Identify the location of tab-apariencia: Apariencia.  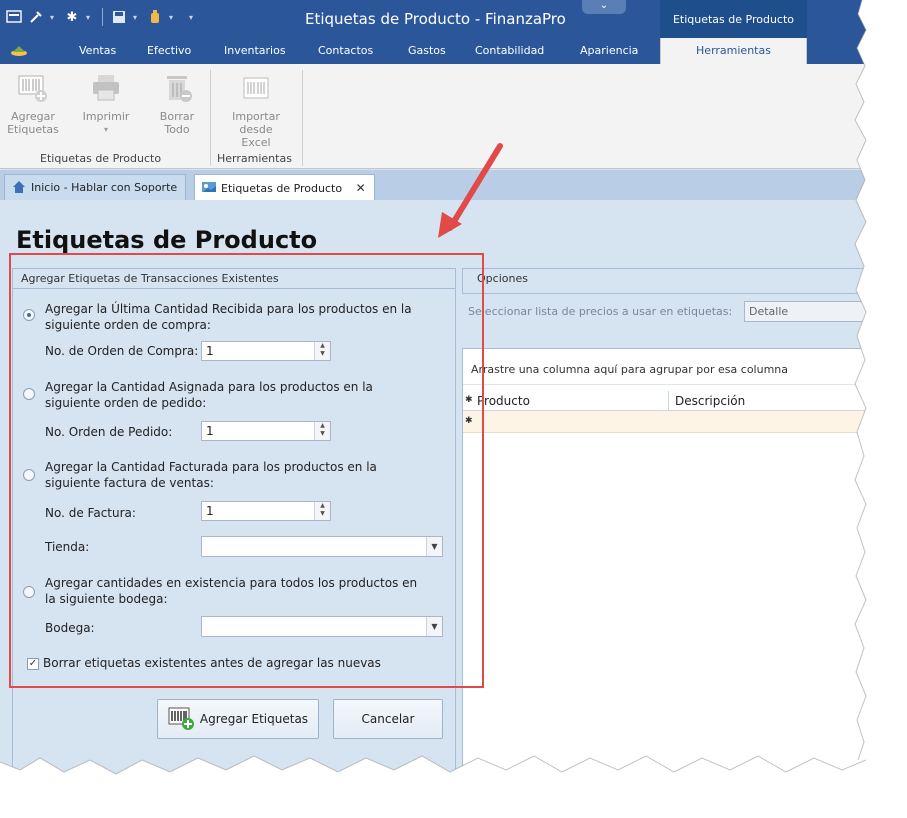
(609, 50).